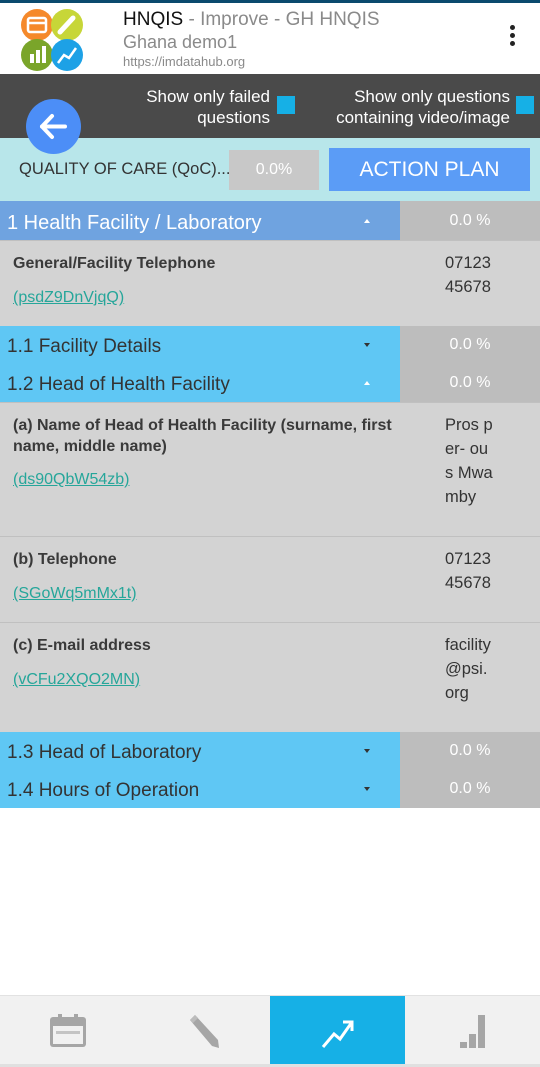  I want to click on action-plan-button: ACTION PLAN, so click(429, 169).